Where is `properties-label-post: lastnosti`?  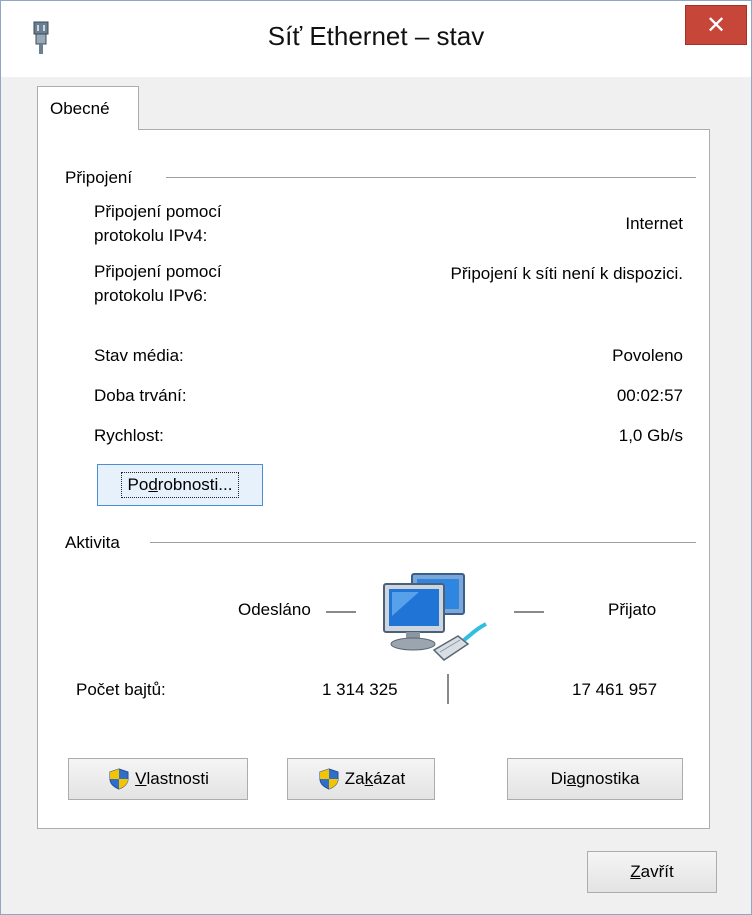 properties-label-post: lastnosti is located at coordinates (177, 778).